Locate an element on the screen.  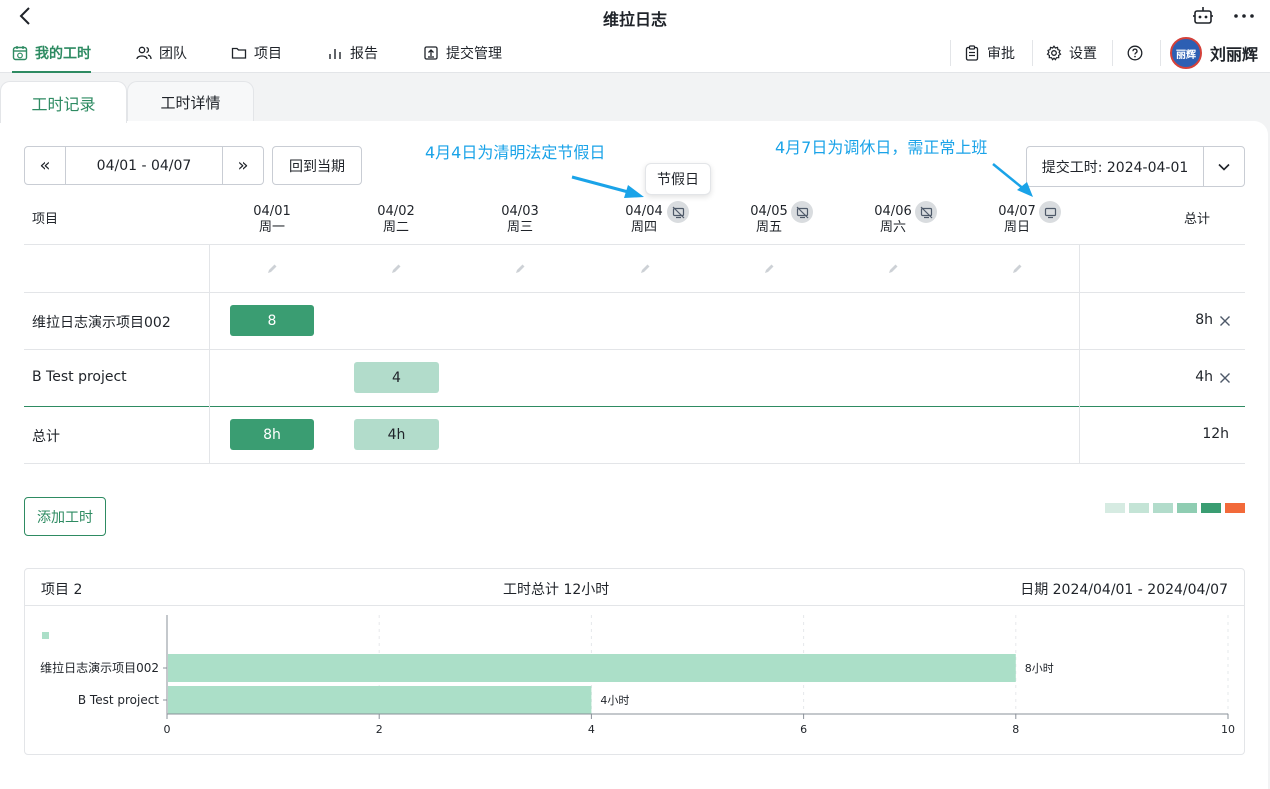
day-weekday: 周五 is located at coordinates (768, 227).